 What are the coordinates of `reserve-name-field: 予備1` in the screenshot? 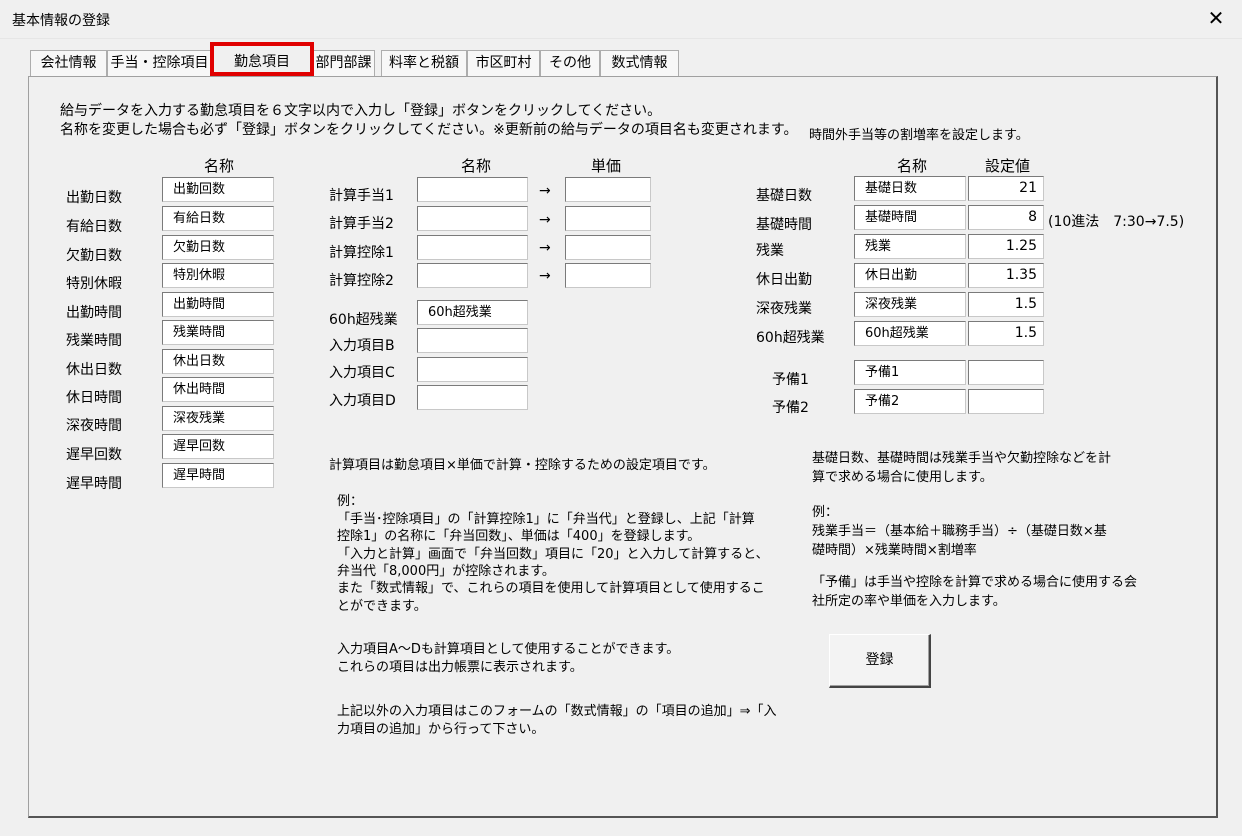 It's located at (910, 372).